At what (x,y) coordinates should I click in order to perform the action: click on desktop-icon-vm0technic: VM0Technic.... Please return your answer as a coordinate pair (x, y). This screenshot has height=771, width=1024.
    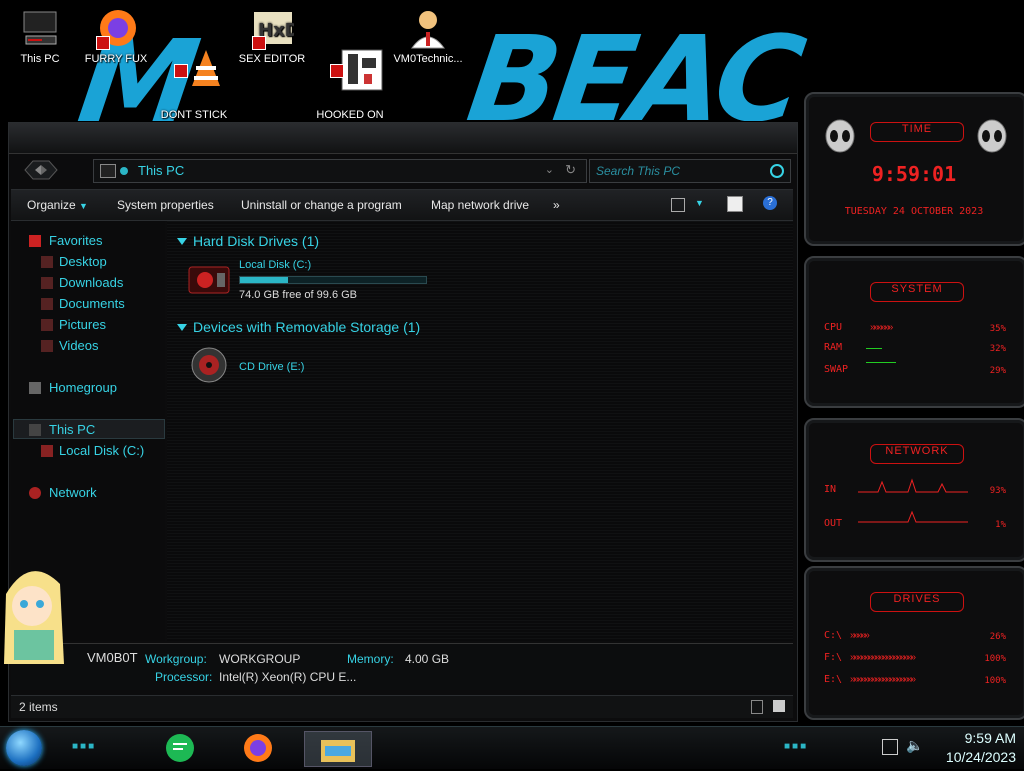
    Looking at the image, I should click on (428, 36).